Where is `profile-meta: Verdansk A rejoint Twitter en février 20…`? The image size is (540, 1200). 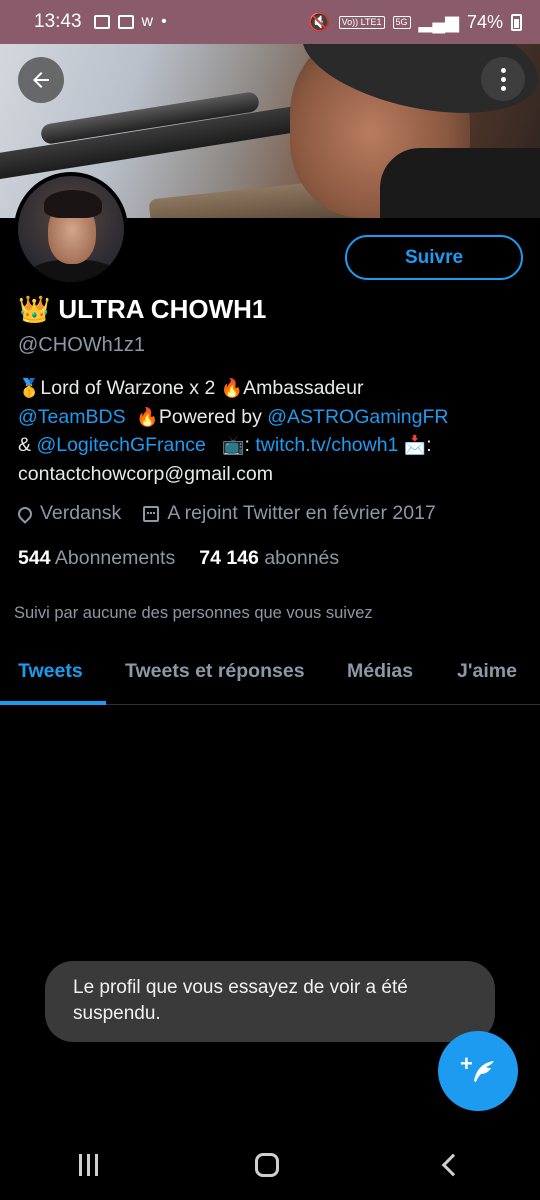 profile-meta: Verdansk A rejoint Twitter en février 20… is located at coordinates (236, 513).